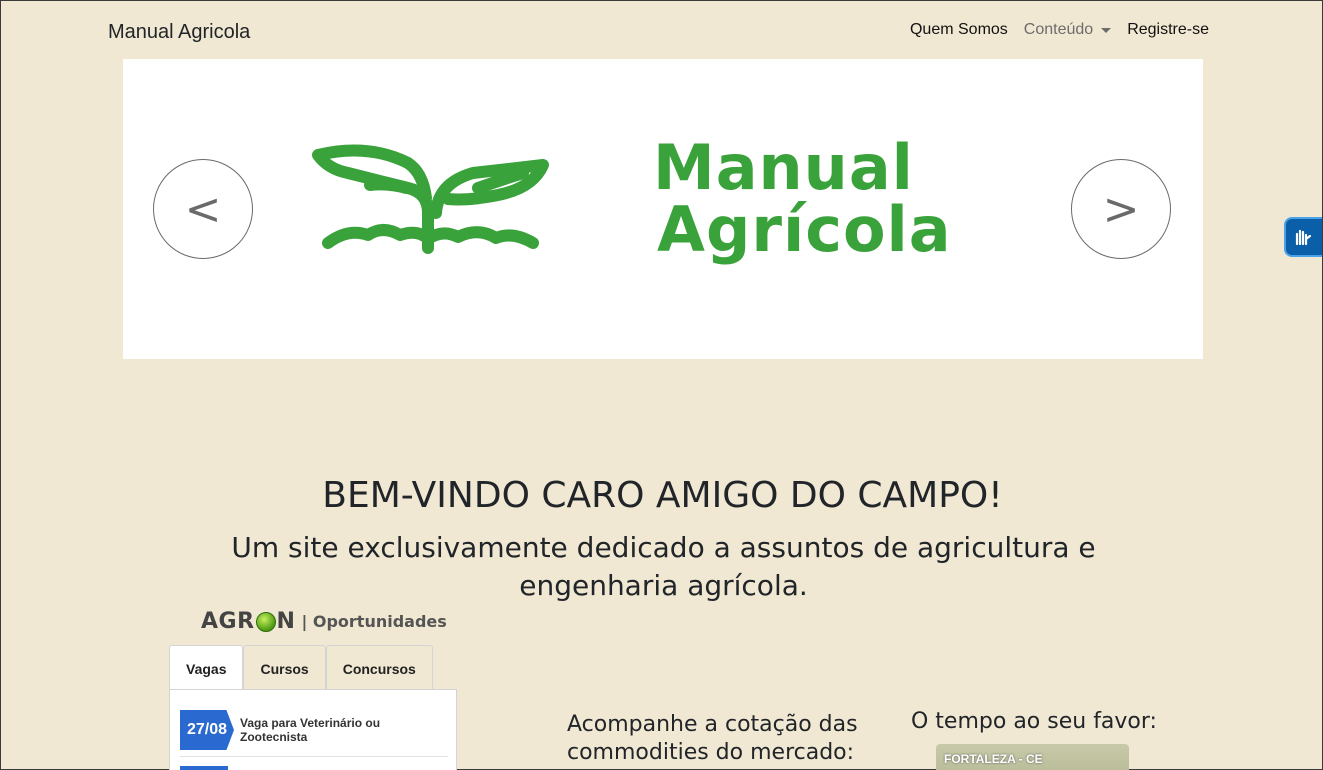 The width and height of the screenshot is (1323, 770). I want to click on job-title: Vaga para Veterinário ou Zootecnista, so click(325, 730).